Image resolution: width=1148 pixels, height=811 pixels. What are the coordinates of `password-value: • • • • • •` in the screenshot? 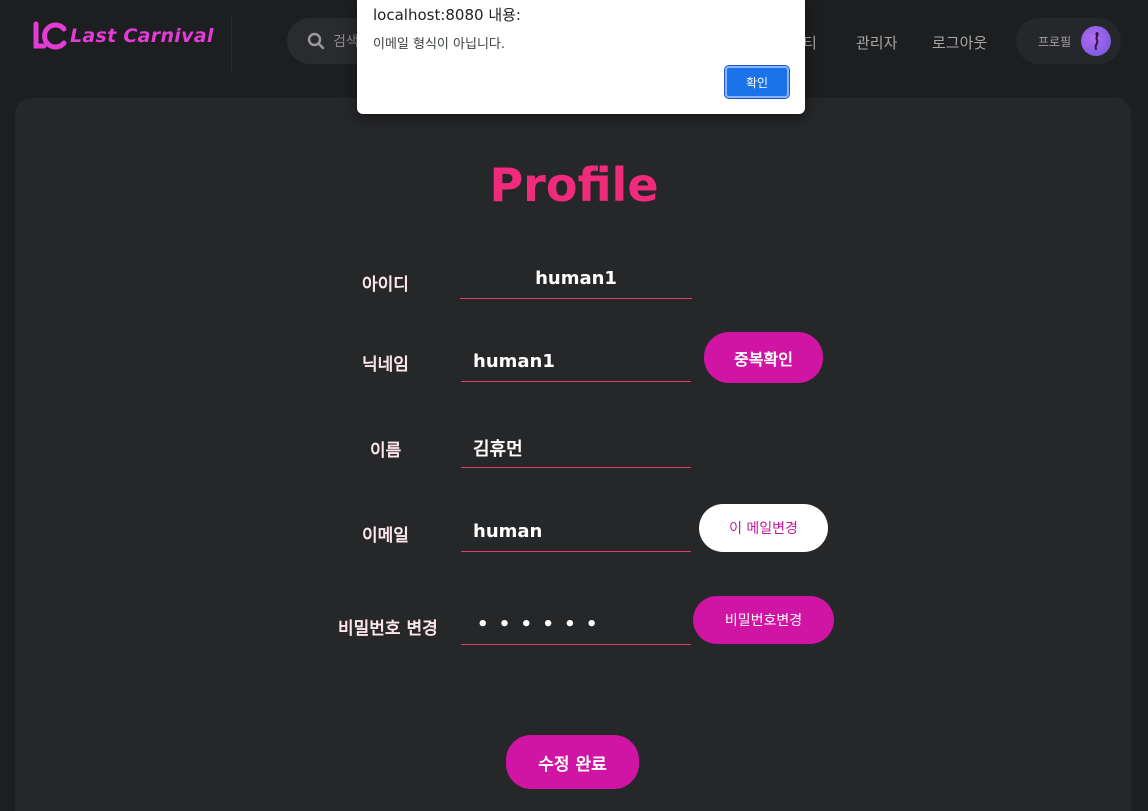 It's located at (538, 624).